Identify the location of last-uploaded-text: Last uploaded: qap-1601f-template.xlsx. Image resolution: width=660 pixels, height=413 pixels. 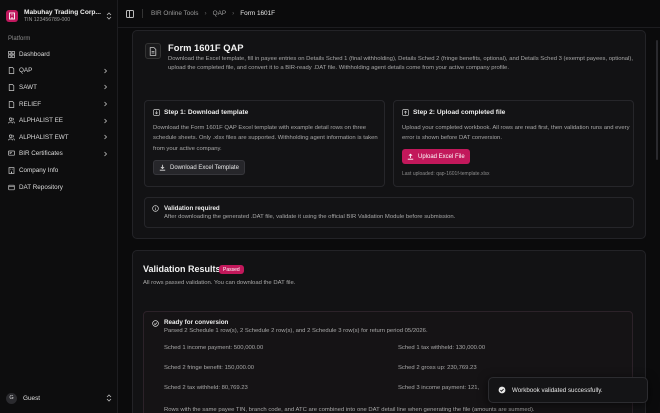
(446, 174).